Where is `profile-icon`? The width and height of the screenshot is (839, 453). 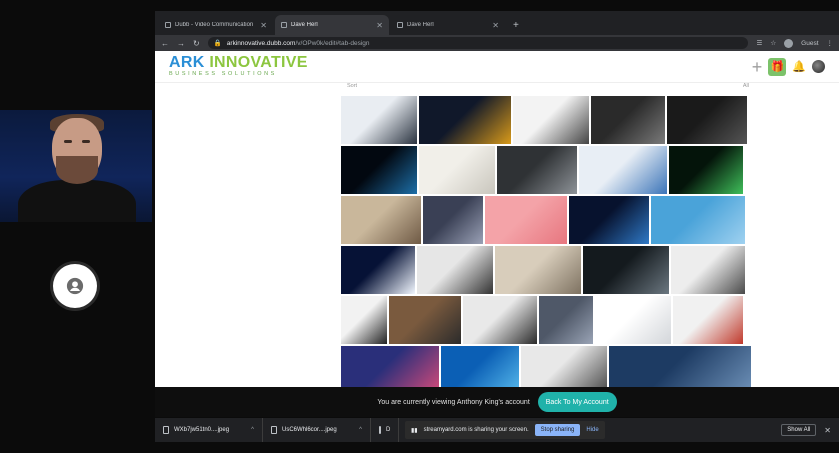
profile-icon is located at coordinates (789, 43).